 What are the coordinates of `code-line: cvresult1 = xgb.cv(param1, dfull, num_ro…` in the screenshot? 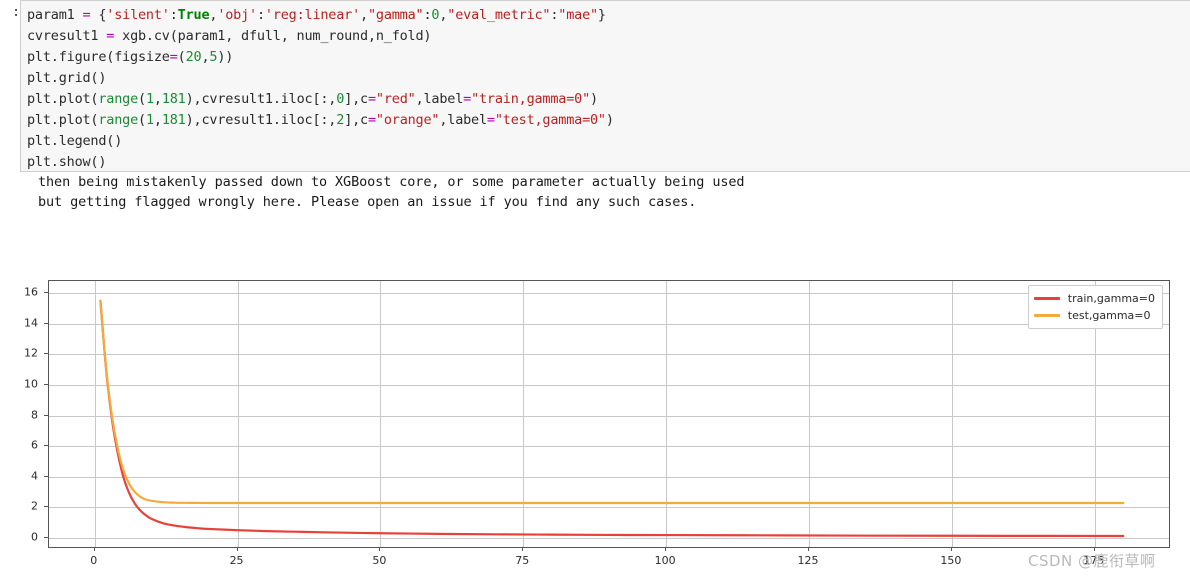 It's located at (608, 36).